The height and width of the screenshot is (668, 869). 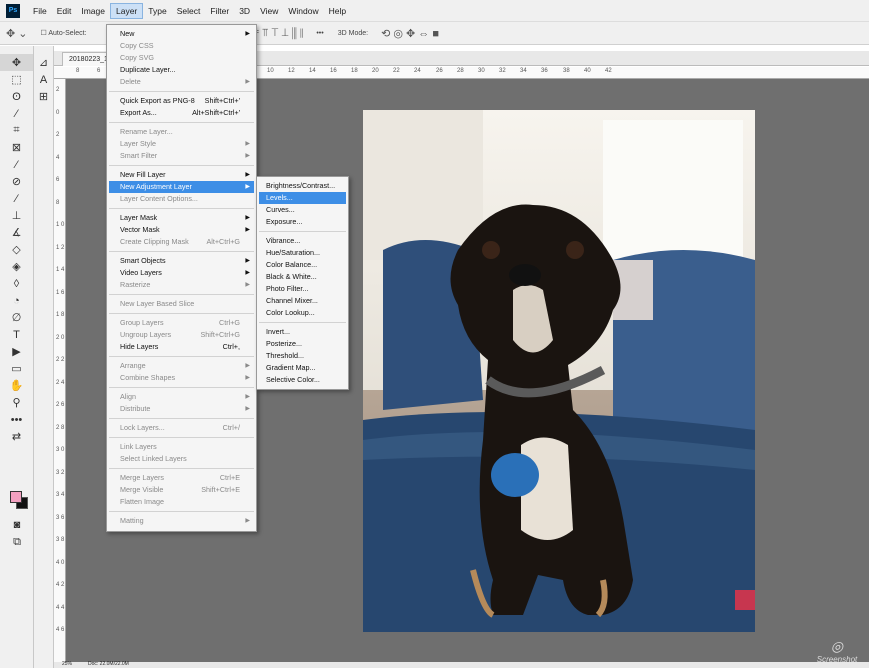 I want to click on menu-item-ungroup-layers: Ungroup Layers Shift+Ctrl+G, so click(x=181, y=335).